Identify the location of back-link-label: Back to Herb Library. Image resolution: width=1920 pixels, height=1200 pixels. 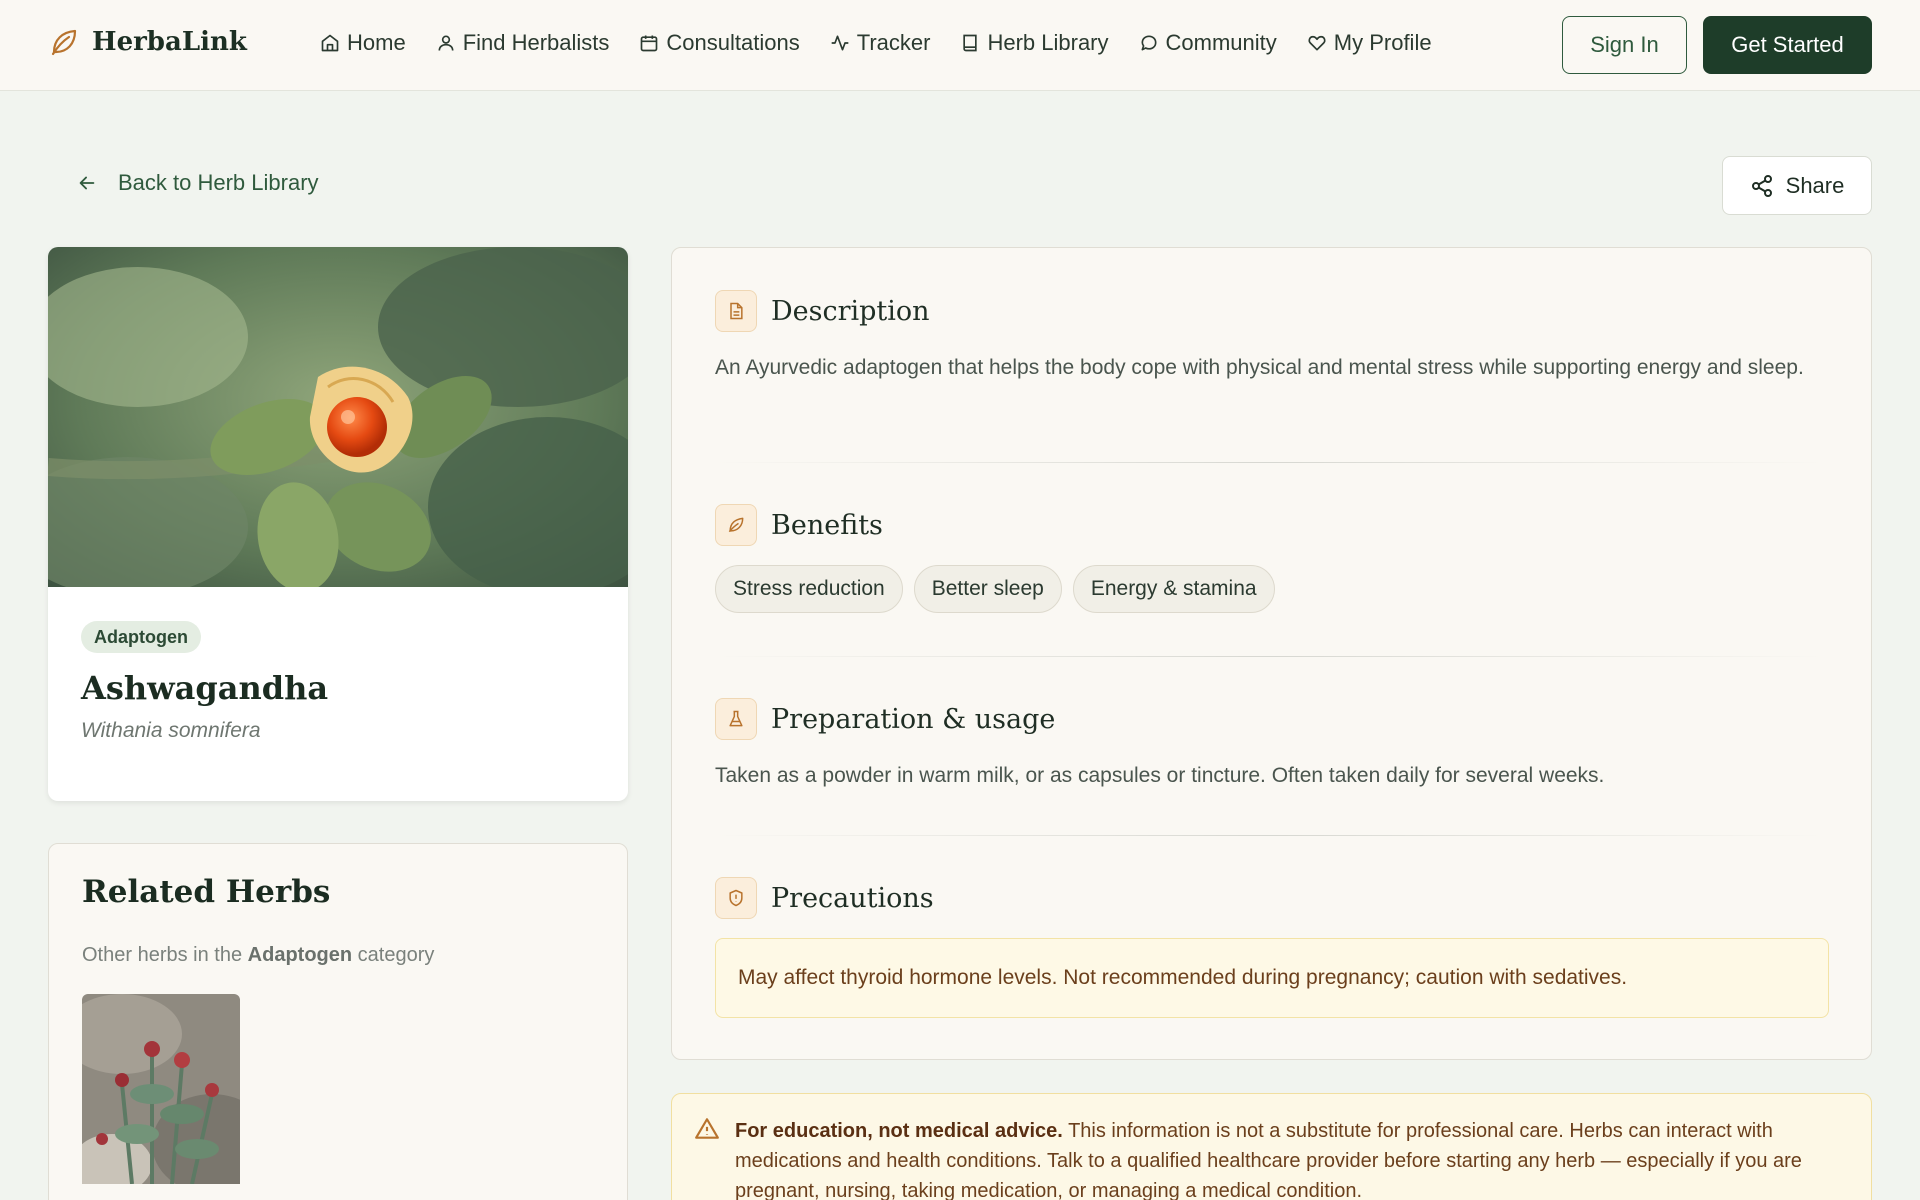
(218, 182).